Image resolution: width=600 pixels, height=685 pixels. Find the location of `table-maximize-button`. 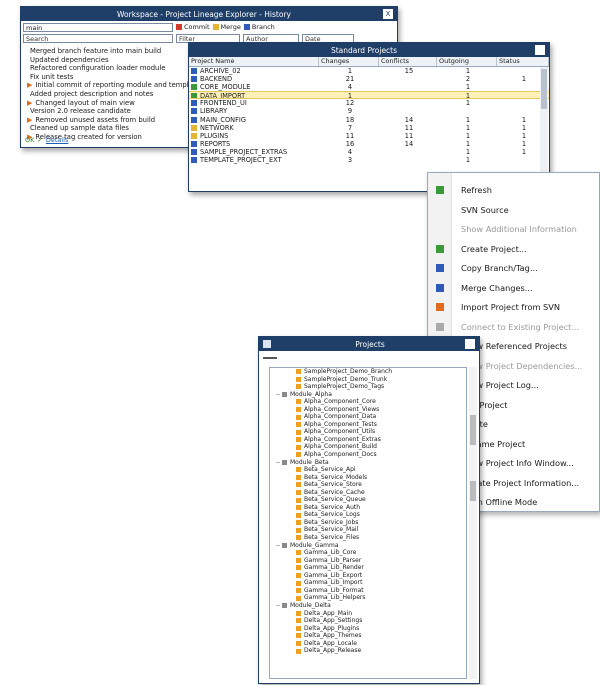

table-maximize-button is located at coordinates (540, 50).